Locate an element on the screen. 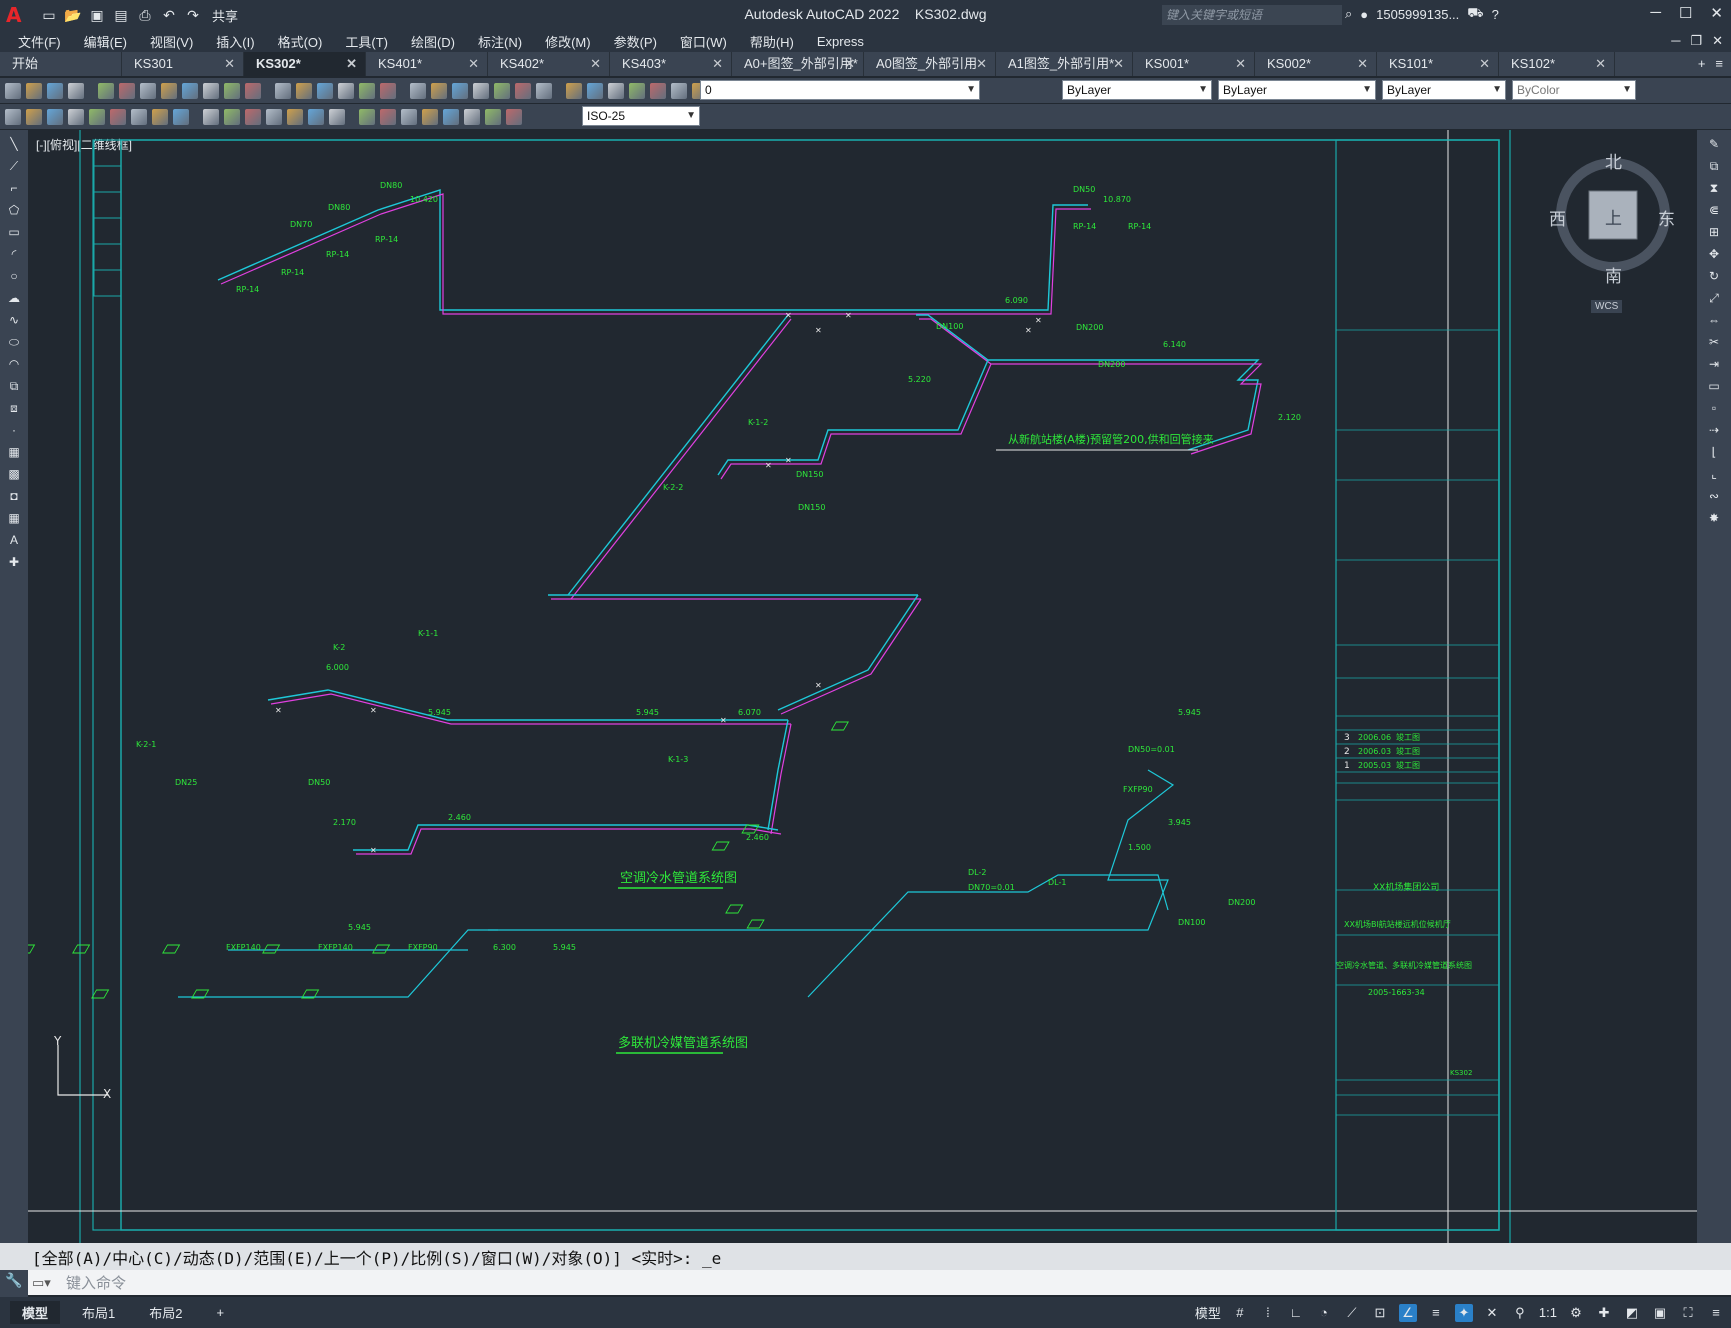  menu-edit: 编辑(E) is located at coordinates (105, 41).